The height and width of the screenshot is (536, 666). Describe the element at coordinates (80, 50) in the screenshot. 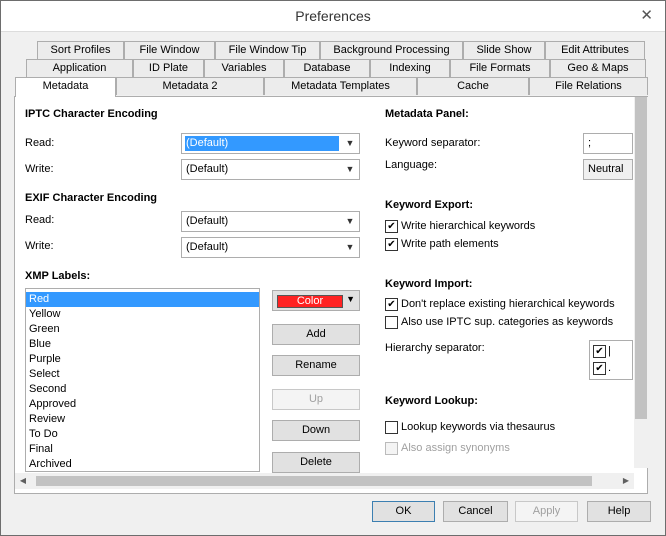

I see `tab-sort-profiles: Sort Profiles` at that location.